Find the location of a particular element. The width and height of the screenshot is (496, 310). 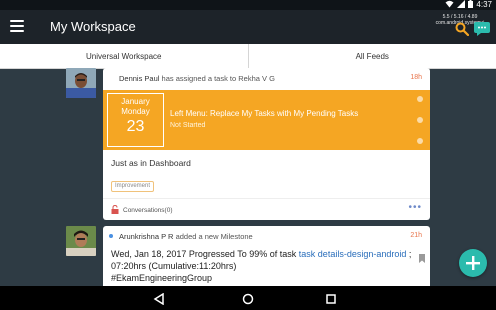

menu-icon is located at coordinates (17, 26).